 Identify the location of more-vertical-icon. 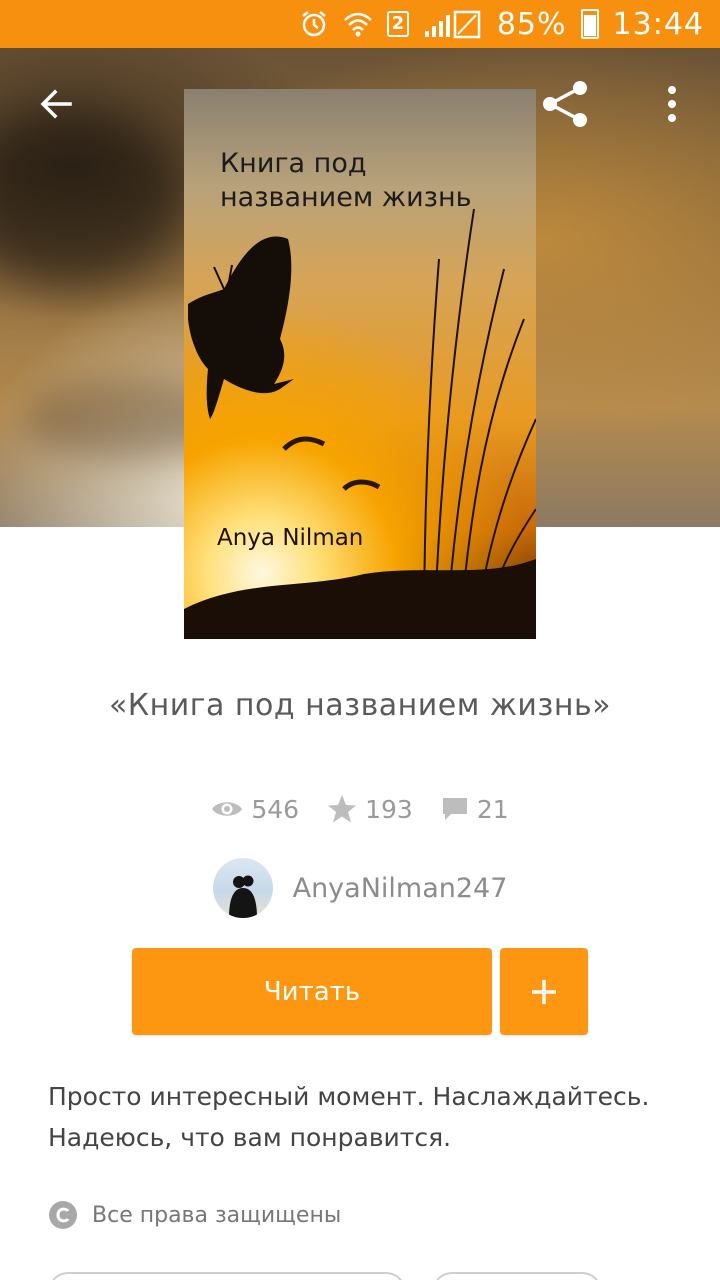
(672, 104).